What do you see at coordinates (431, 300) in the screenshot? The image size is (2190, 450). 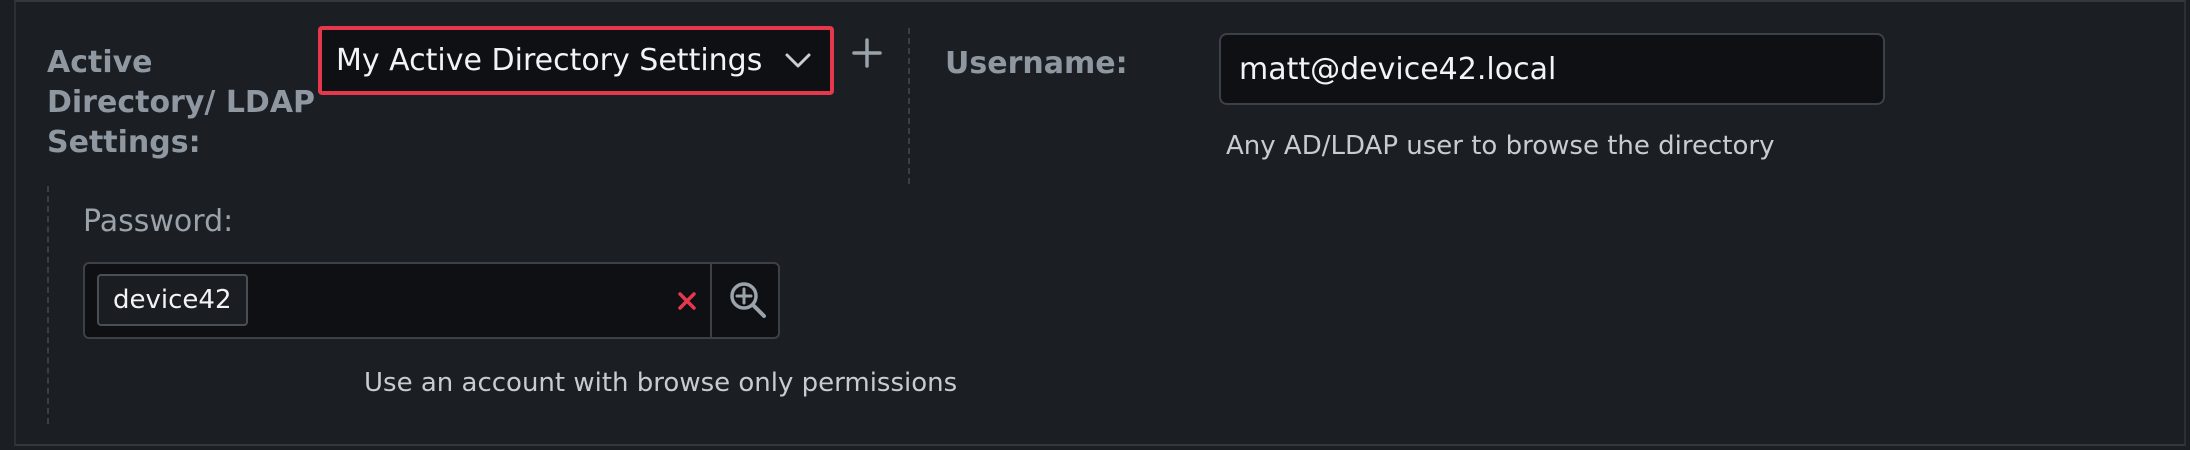 I see `password-field: device42` at bounding box center [431, 300].